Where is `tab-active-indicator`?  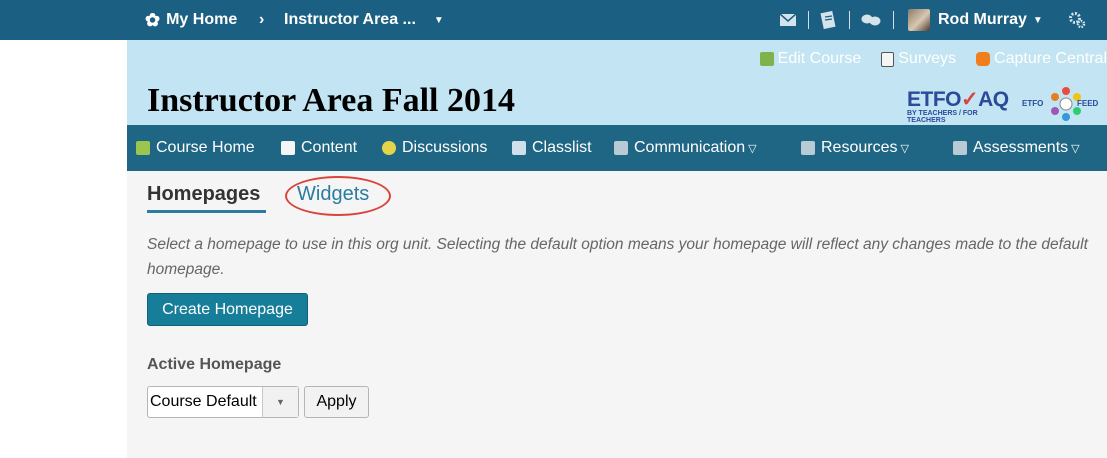
tab-active-indicator is located at coordinates (206, 211).